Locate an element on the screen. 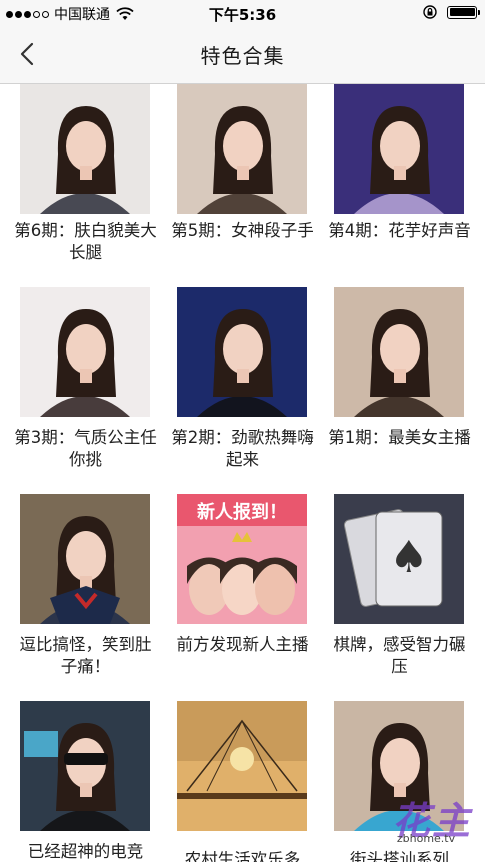 This screenshot has height=862, width=485. rotation-lock-icon is located at coordinates (430, 12).